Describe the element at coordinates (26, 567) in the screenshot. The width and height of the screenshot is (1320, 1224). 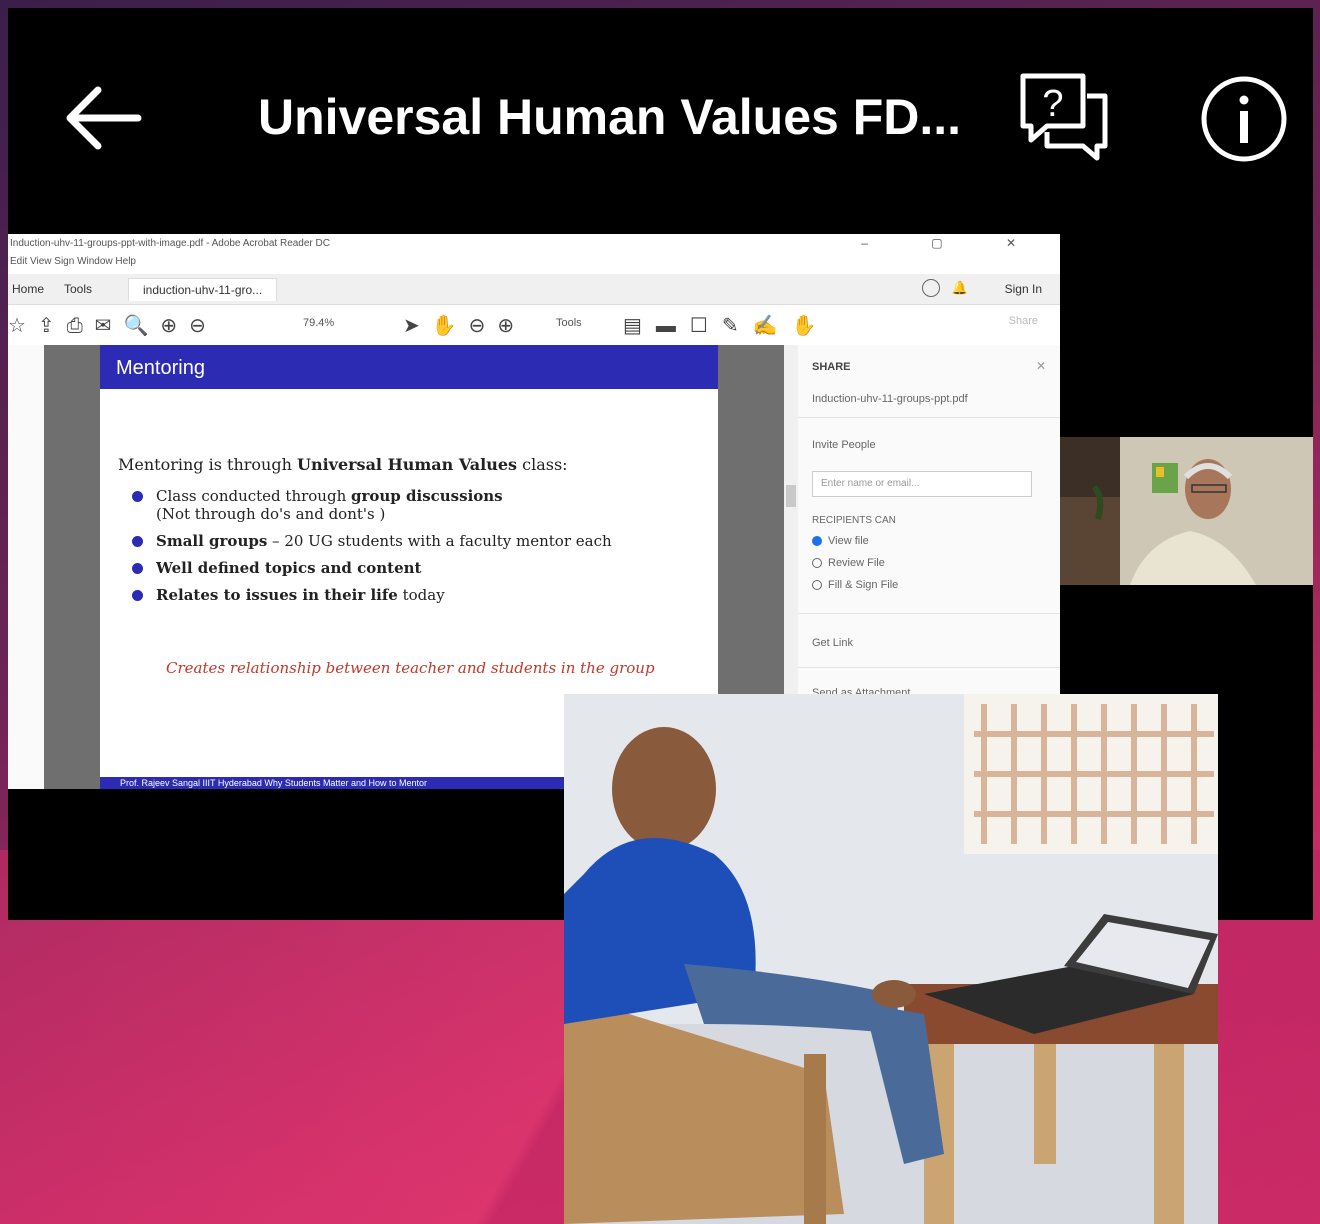
I see `left-navigation-rail` at that location.